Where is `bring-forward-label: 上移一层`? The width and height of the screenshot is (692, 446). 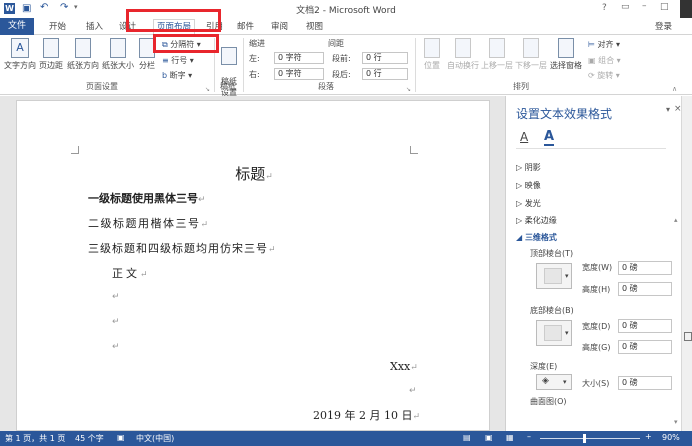 bring-forward-label: 上移一层 is located at coordinates (497, 65).